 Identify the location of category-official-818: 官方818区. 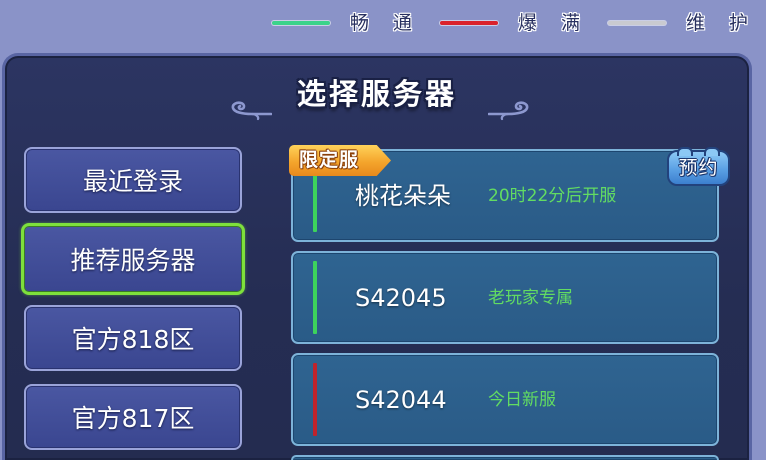
(133, 338).